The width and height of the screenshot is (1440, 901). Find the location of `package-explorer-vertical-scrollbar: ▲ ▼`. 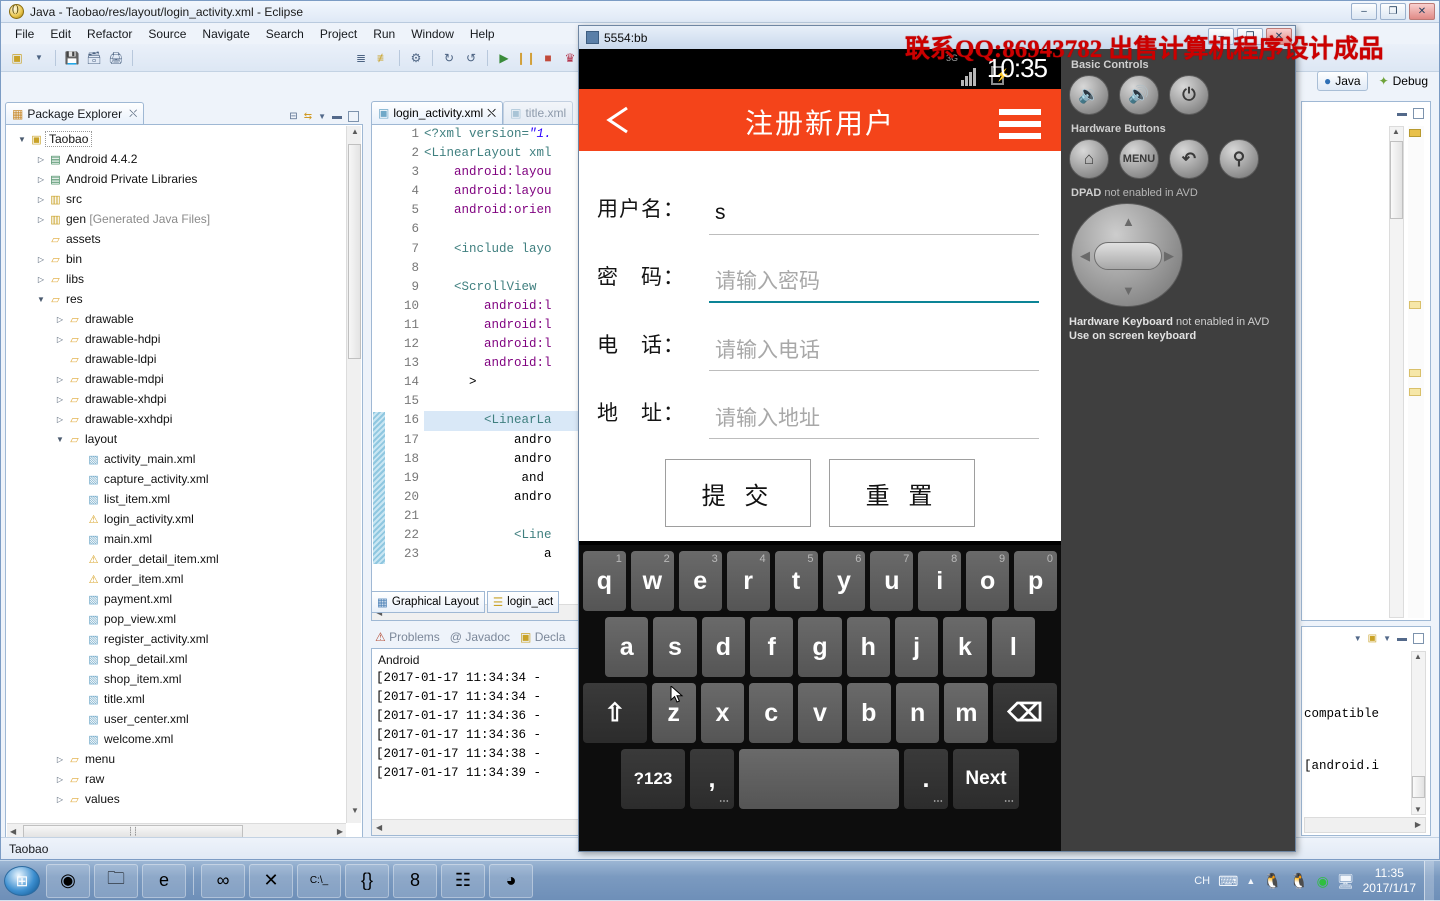

package-explorer-vertical-scrollbar: ▲ ▼ is located at coordinates (353, 474).